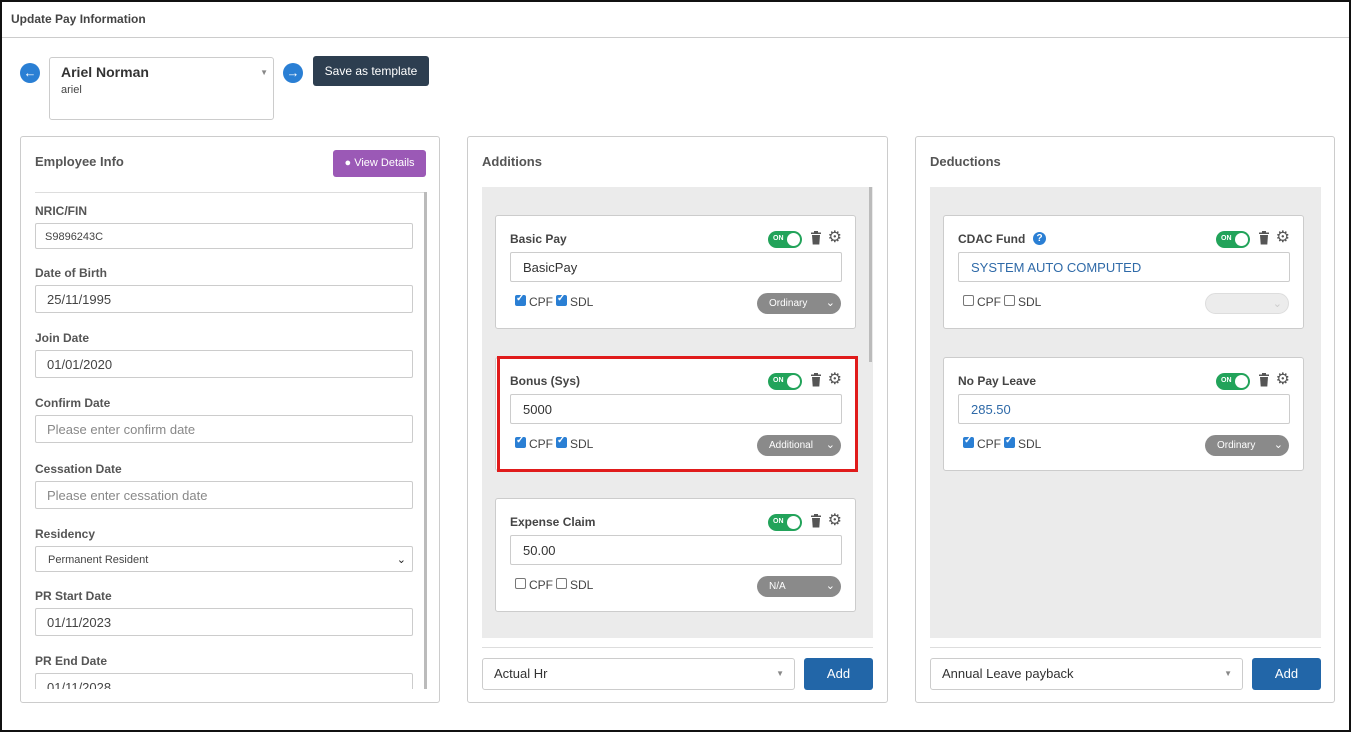 The width and height of the screenshot is (1351, 732). What do you see at coordinates (676, 550) in the screenshot?
I see `amount-input: 50.00` at bounding box center [676, 550].